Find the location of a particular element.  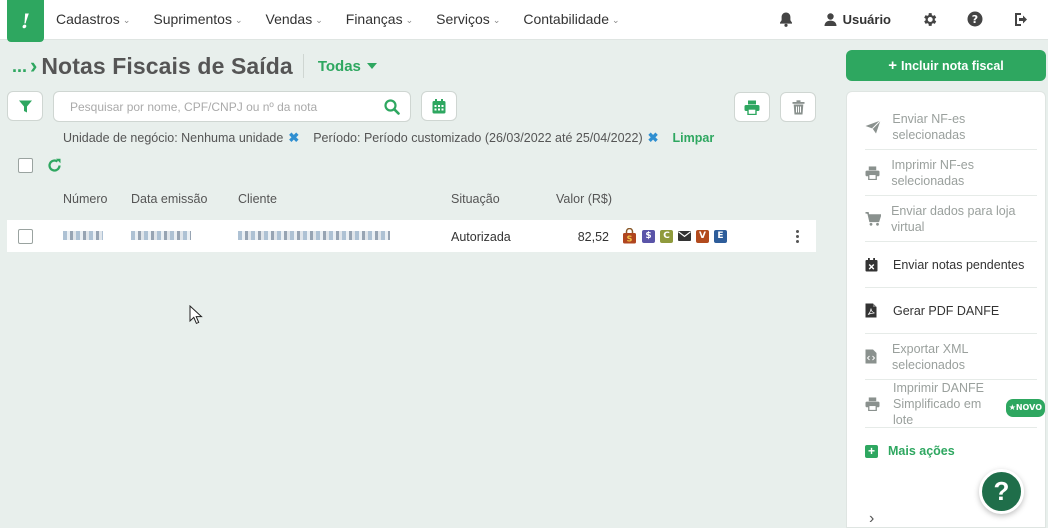

shopping-cart-icon is located at coordinates (874, 218).